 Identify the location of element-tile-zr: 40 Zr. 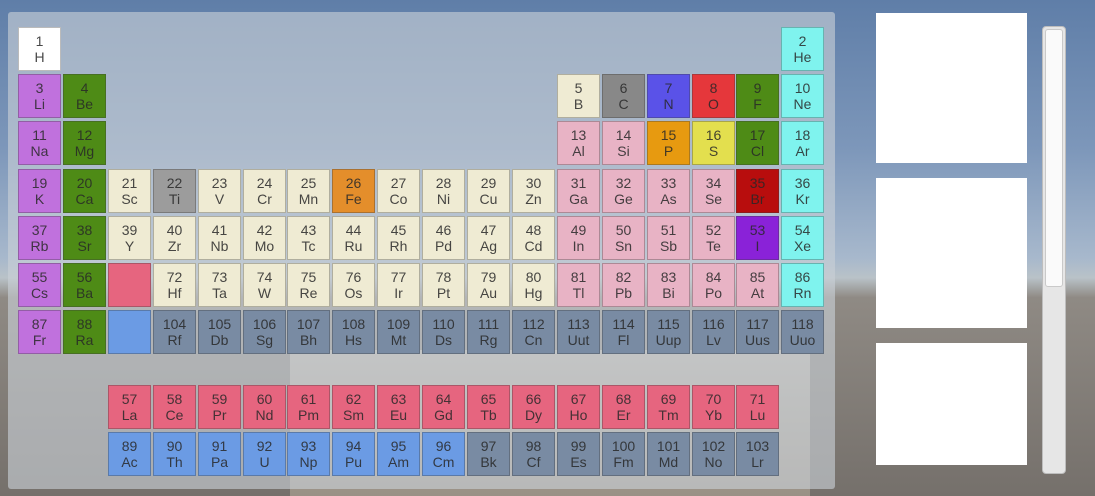
(174, 238).